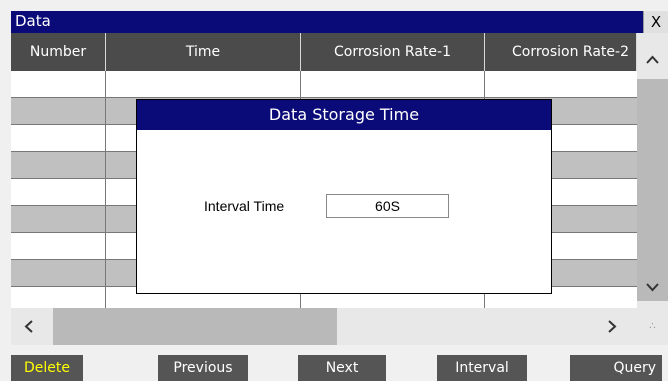  I want to click on close-button: X, so click(655, 22).